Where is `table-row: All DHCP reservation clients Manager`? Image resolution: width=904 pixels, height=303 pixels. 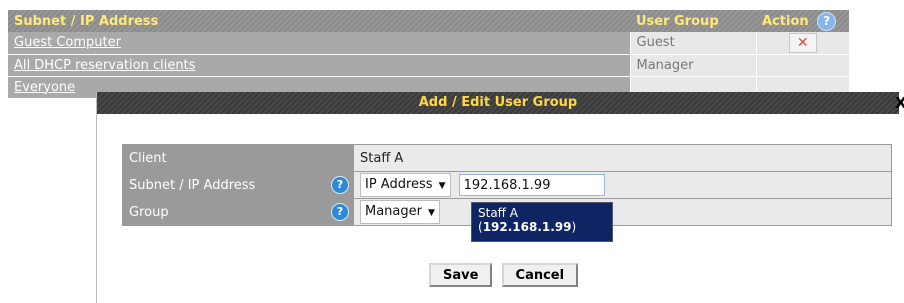 table-row: All DHCP reservation clients Manager is located at coordinates (428, 65).